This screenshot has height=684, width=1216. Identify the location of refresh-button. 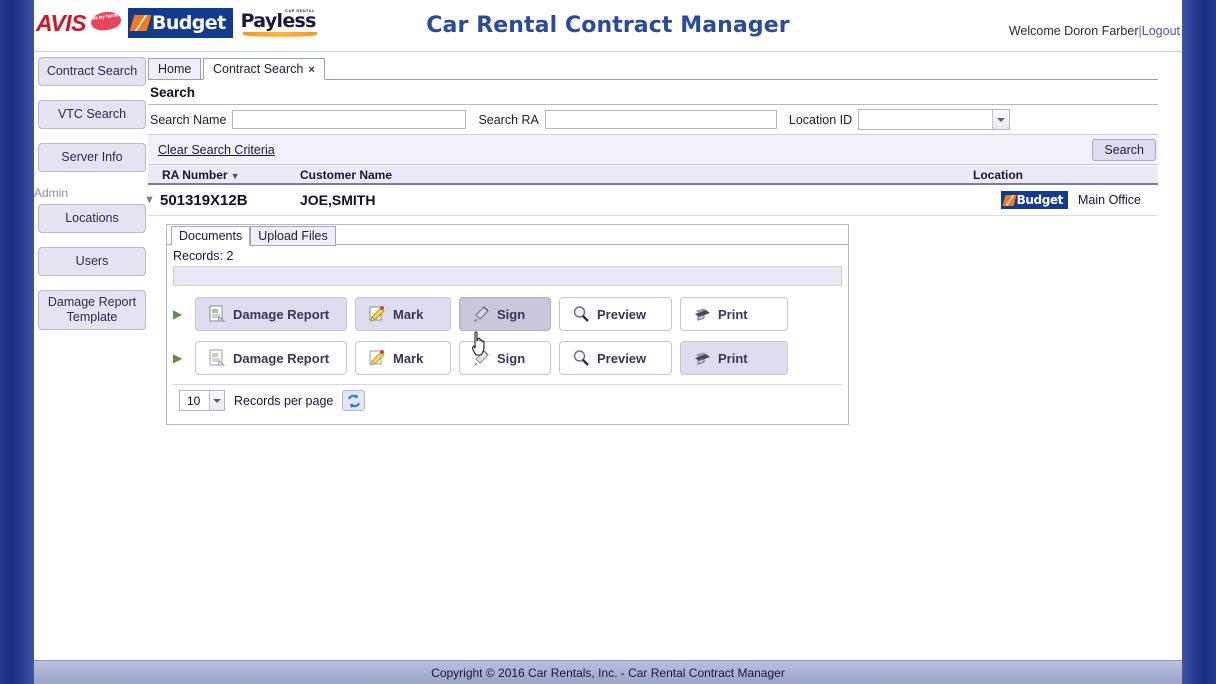
(354, 400).